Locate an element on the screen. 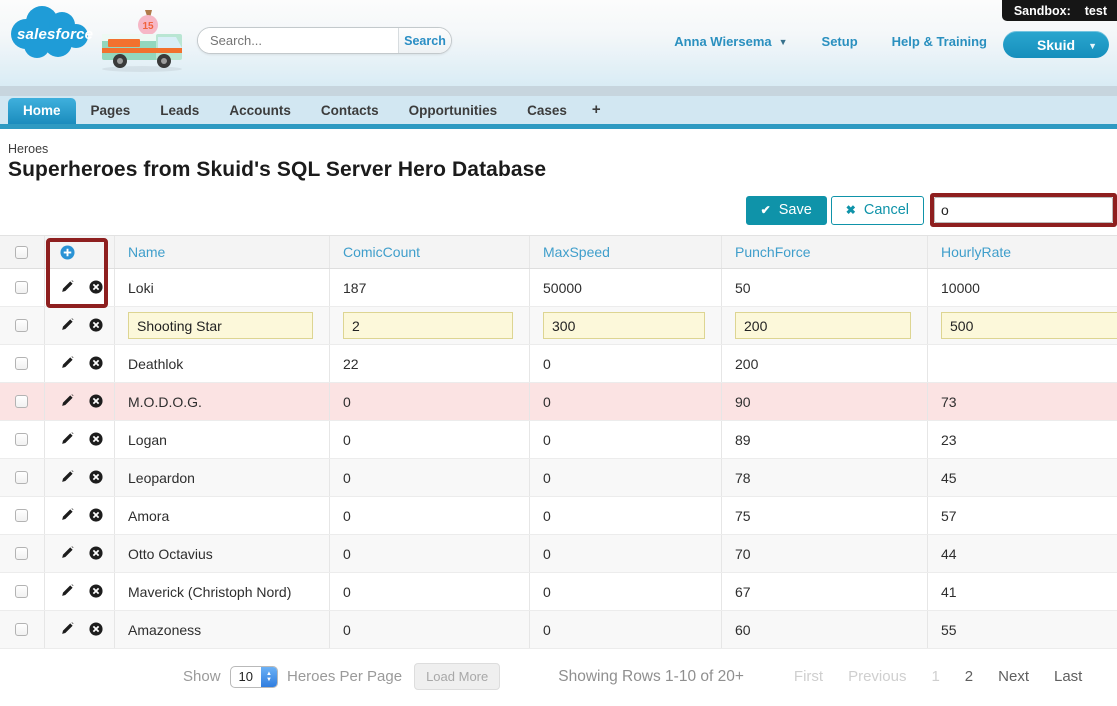 The image size is (1117, 706). edit-field-maxspeed: 300 is located at coordinates (624, 325).